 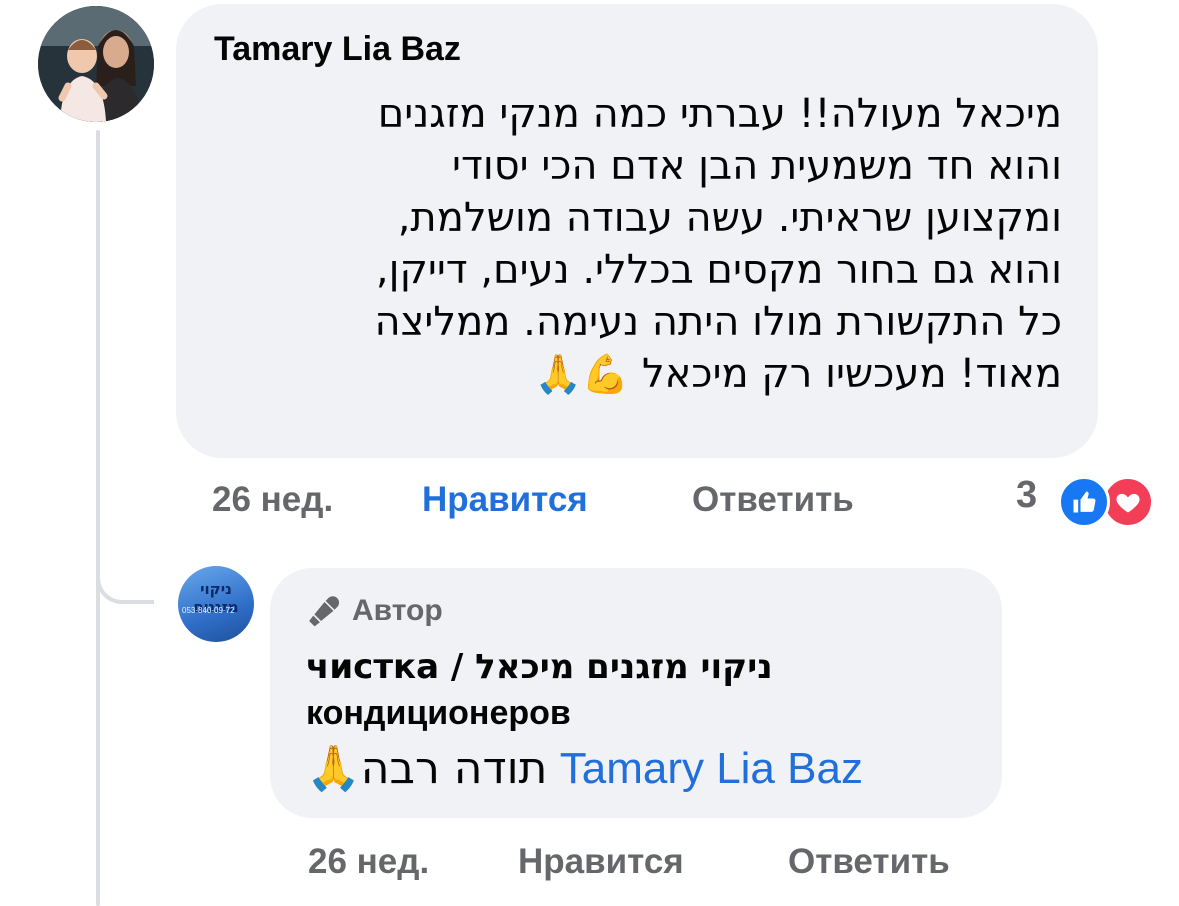 I want to click on comment-line: מיכאל מעולה!! עברתי כמה מנקי מזגנים, so click(x=719, y=114).